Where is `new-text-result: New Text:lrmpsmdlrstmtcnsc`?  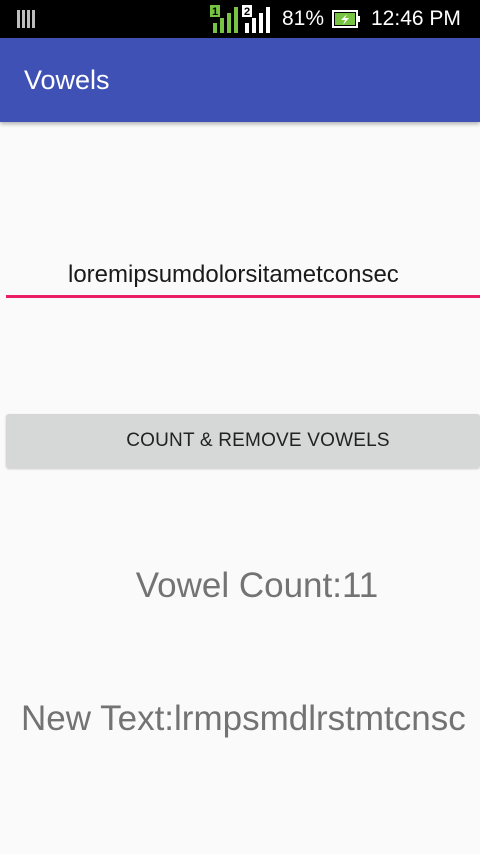 new-text-result: New Text:lrmpsmdlrstmtcnsc is located at coordinates (243, 718).